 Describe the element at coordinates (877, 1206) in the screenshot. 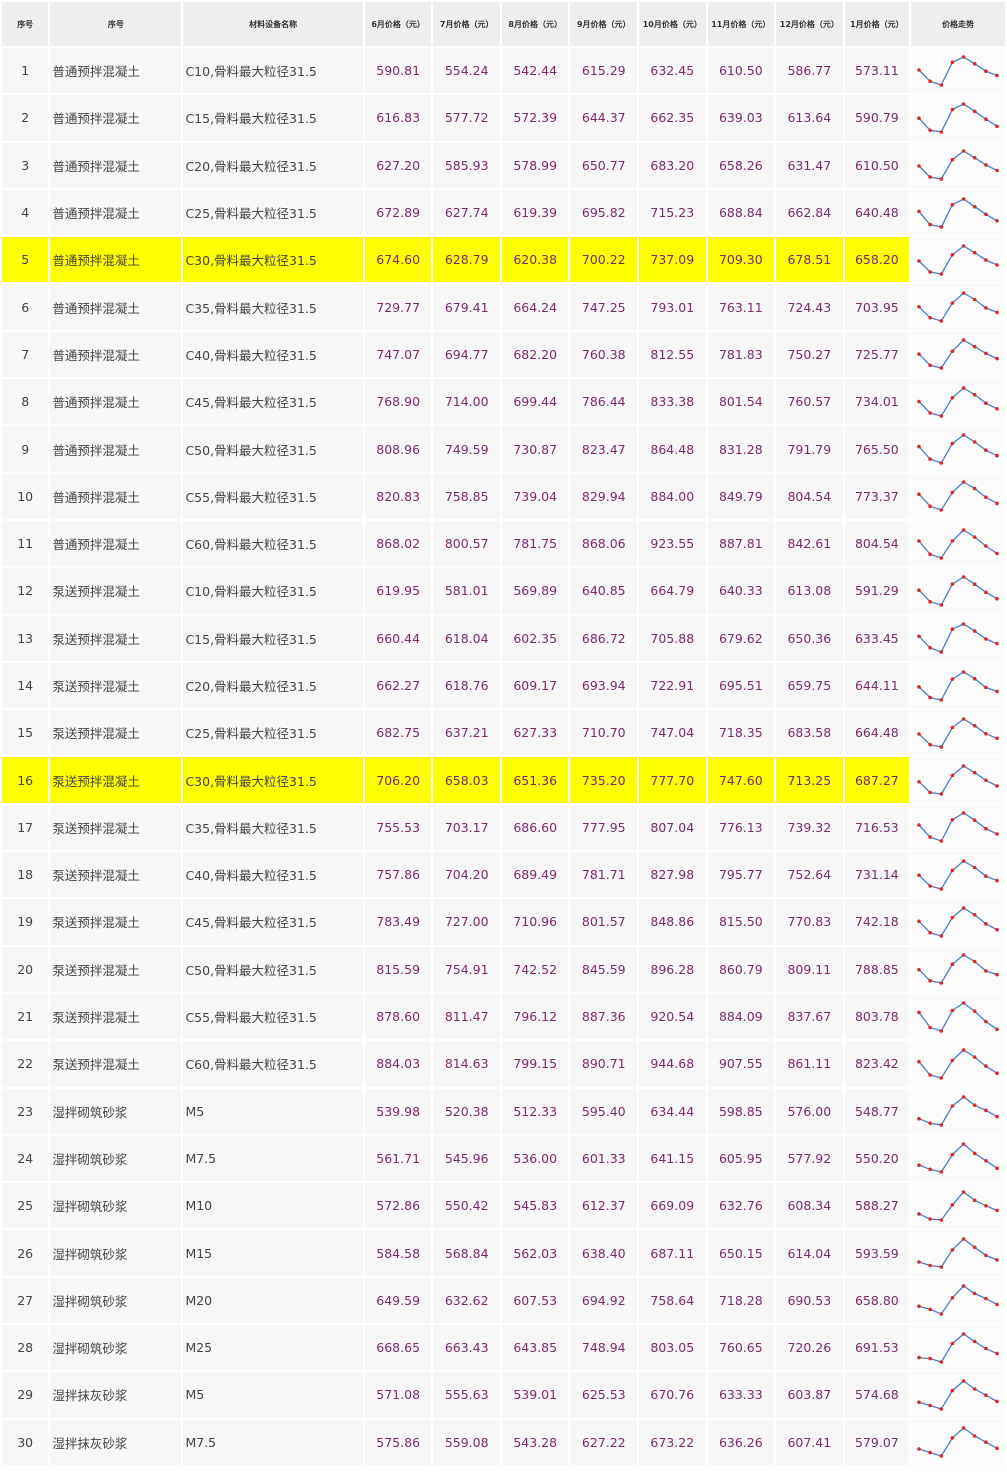

I see `price-cell: 588.27` at that location.